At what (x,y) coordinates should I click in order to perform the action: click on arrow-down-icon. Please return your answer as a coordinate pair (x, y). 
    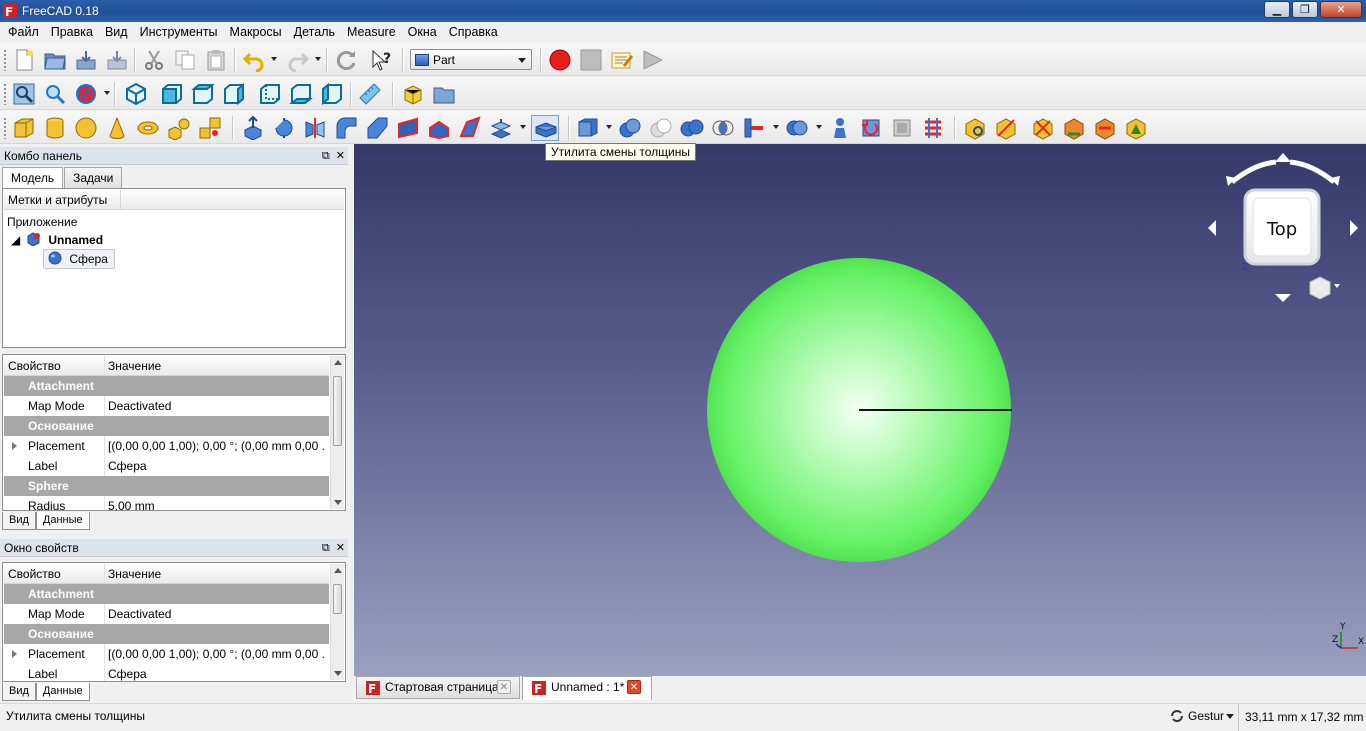
    Looking at the image, I should click on (1283, 298).